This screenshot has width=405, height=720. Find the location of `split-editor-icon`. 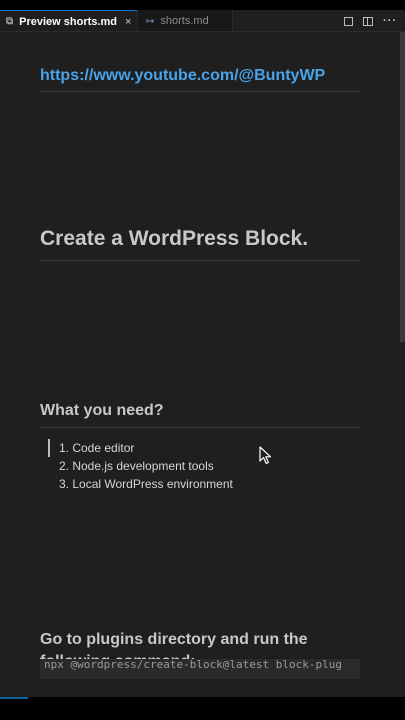

split-editor-icon is located at coordinates (368, 21).